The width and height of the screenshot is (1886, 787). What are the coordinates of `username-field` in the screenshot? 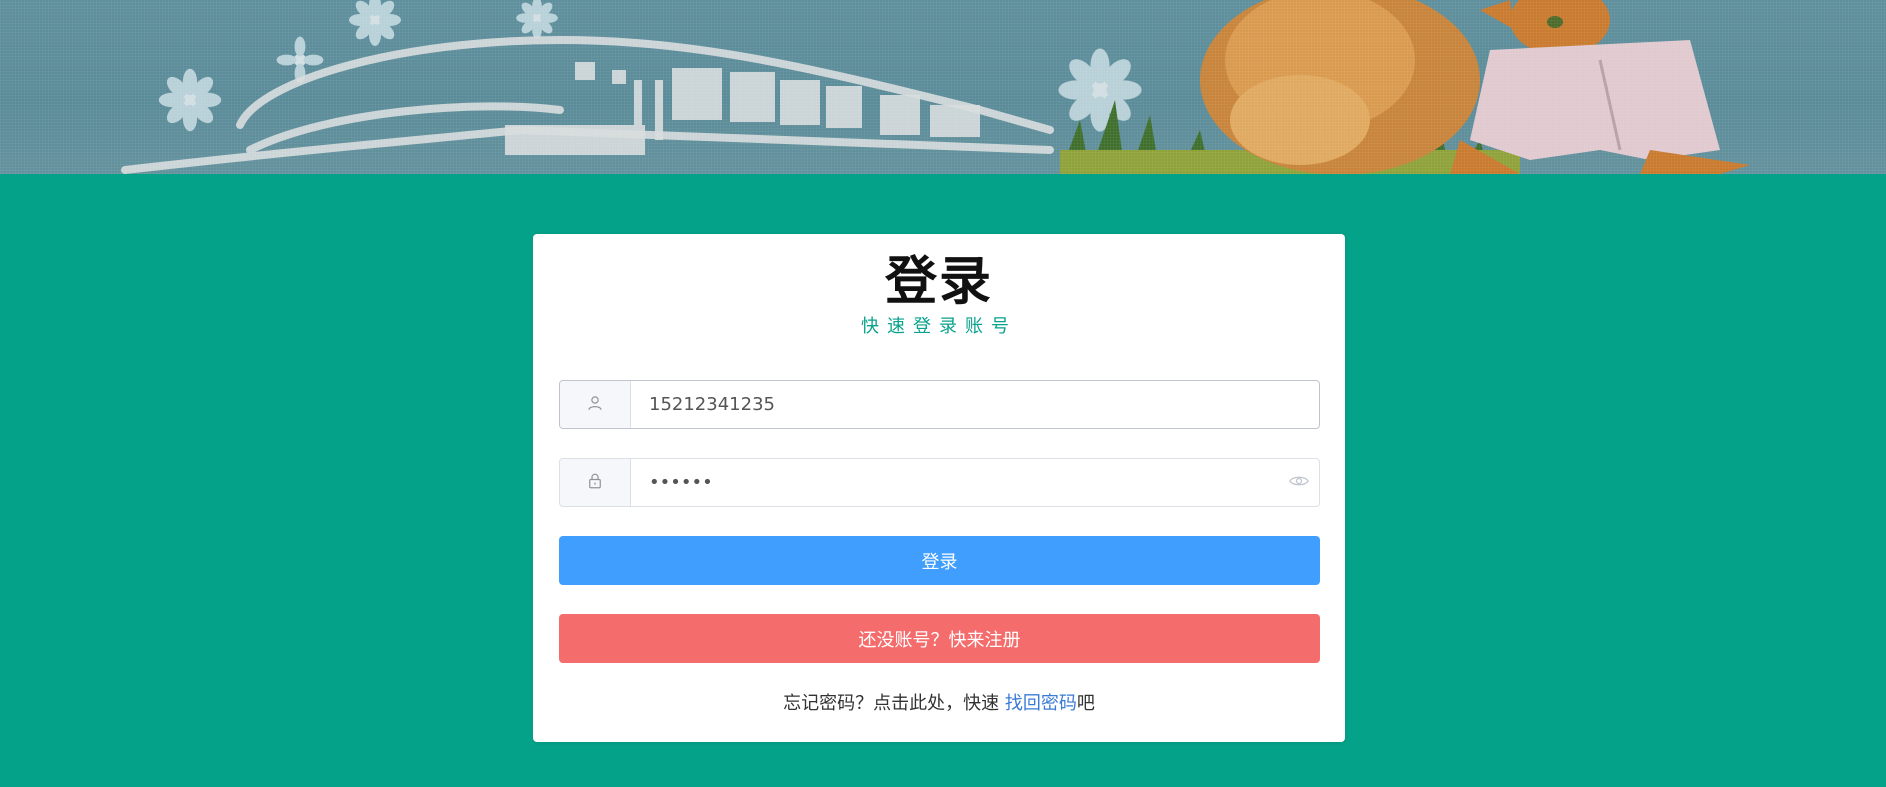 It's located at (939, 404).